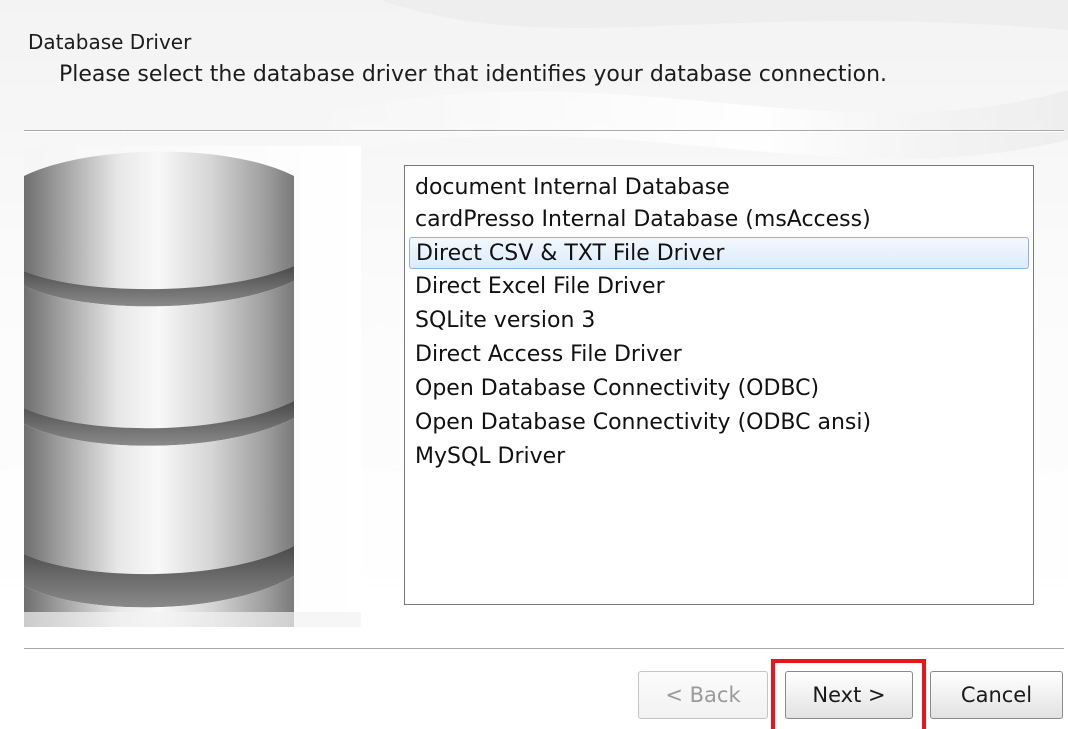  I want to click on list-item: MySQL Driver, so click(719, 457).